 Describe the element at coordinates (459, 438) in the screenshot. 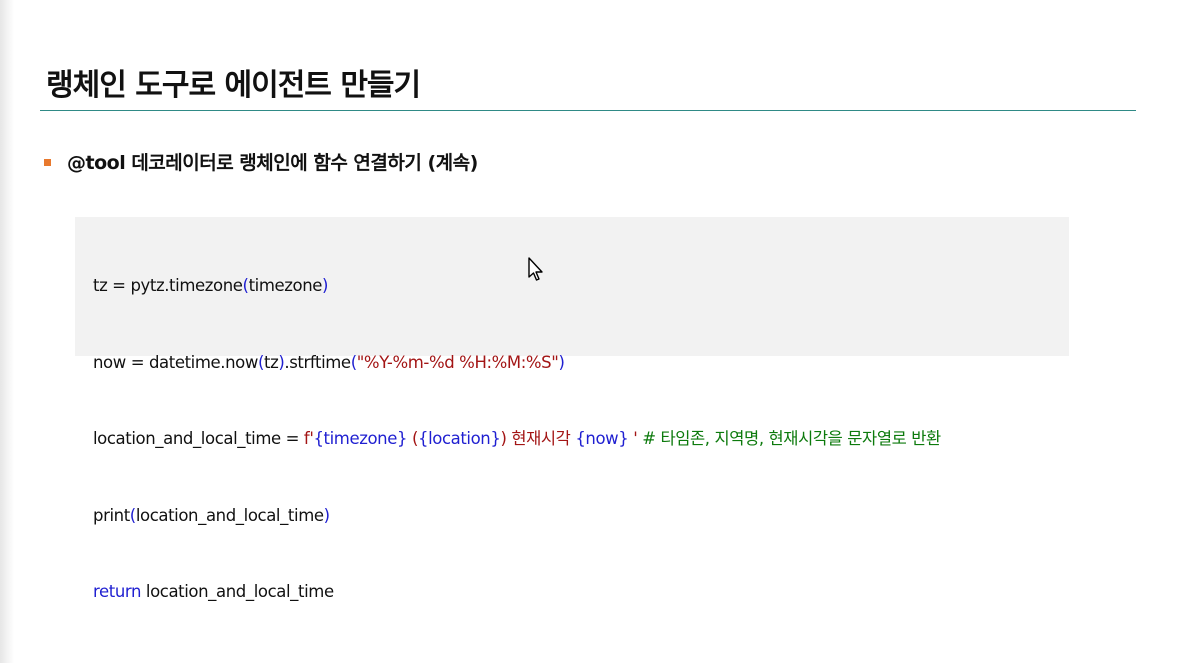

I see `code-token: {location}` at that location.